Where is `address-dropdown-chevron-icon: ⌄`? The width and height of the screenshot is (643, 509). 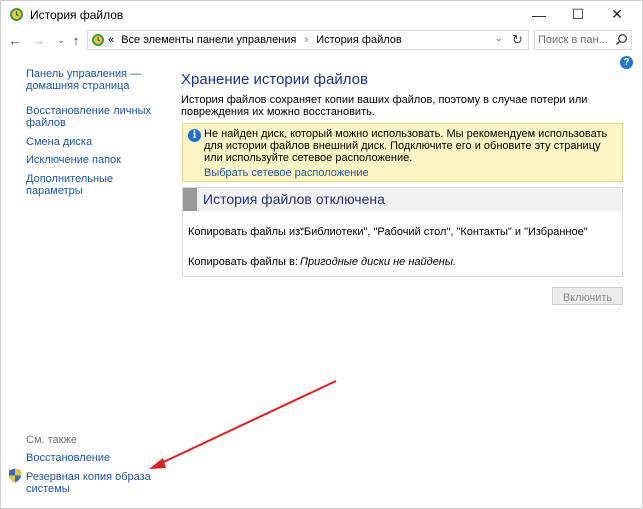 address-dropdown-chevron-icon: ⌄ is located at coordinates (499, 38).